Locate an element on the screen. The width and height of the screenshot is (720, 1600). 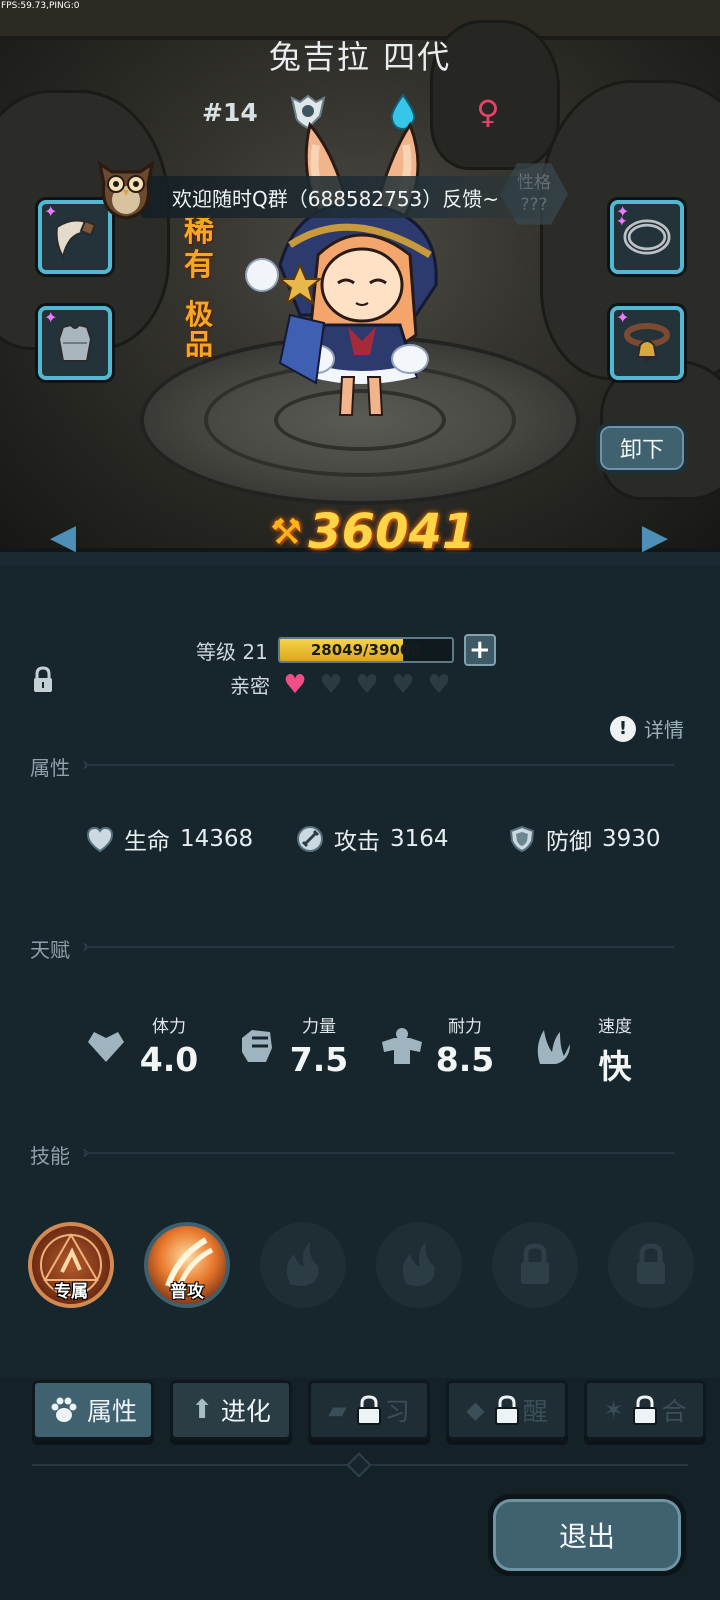
talent-strength: 力量 7.5 is located at coordinates (299, 1047).